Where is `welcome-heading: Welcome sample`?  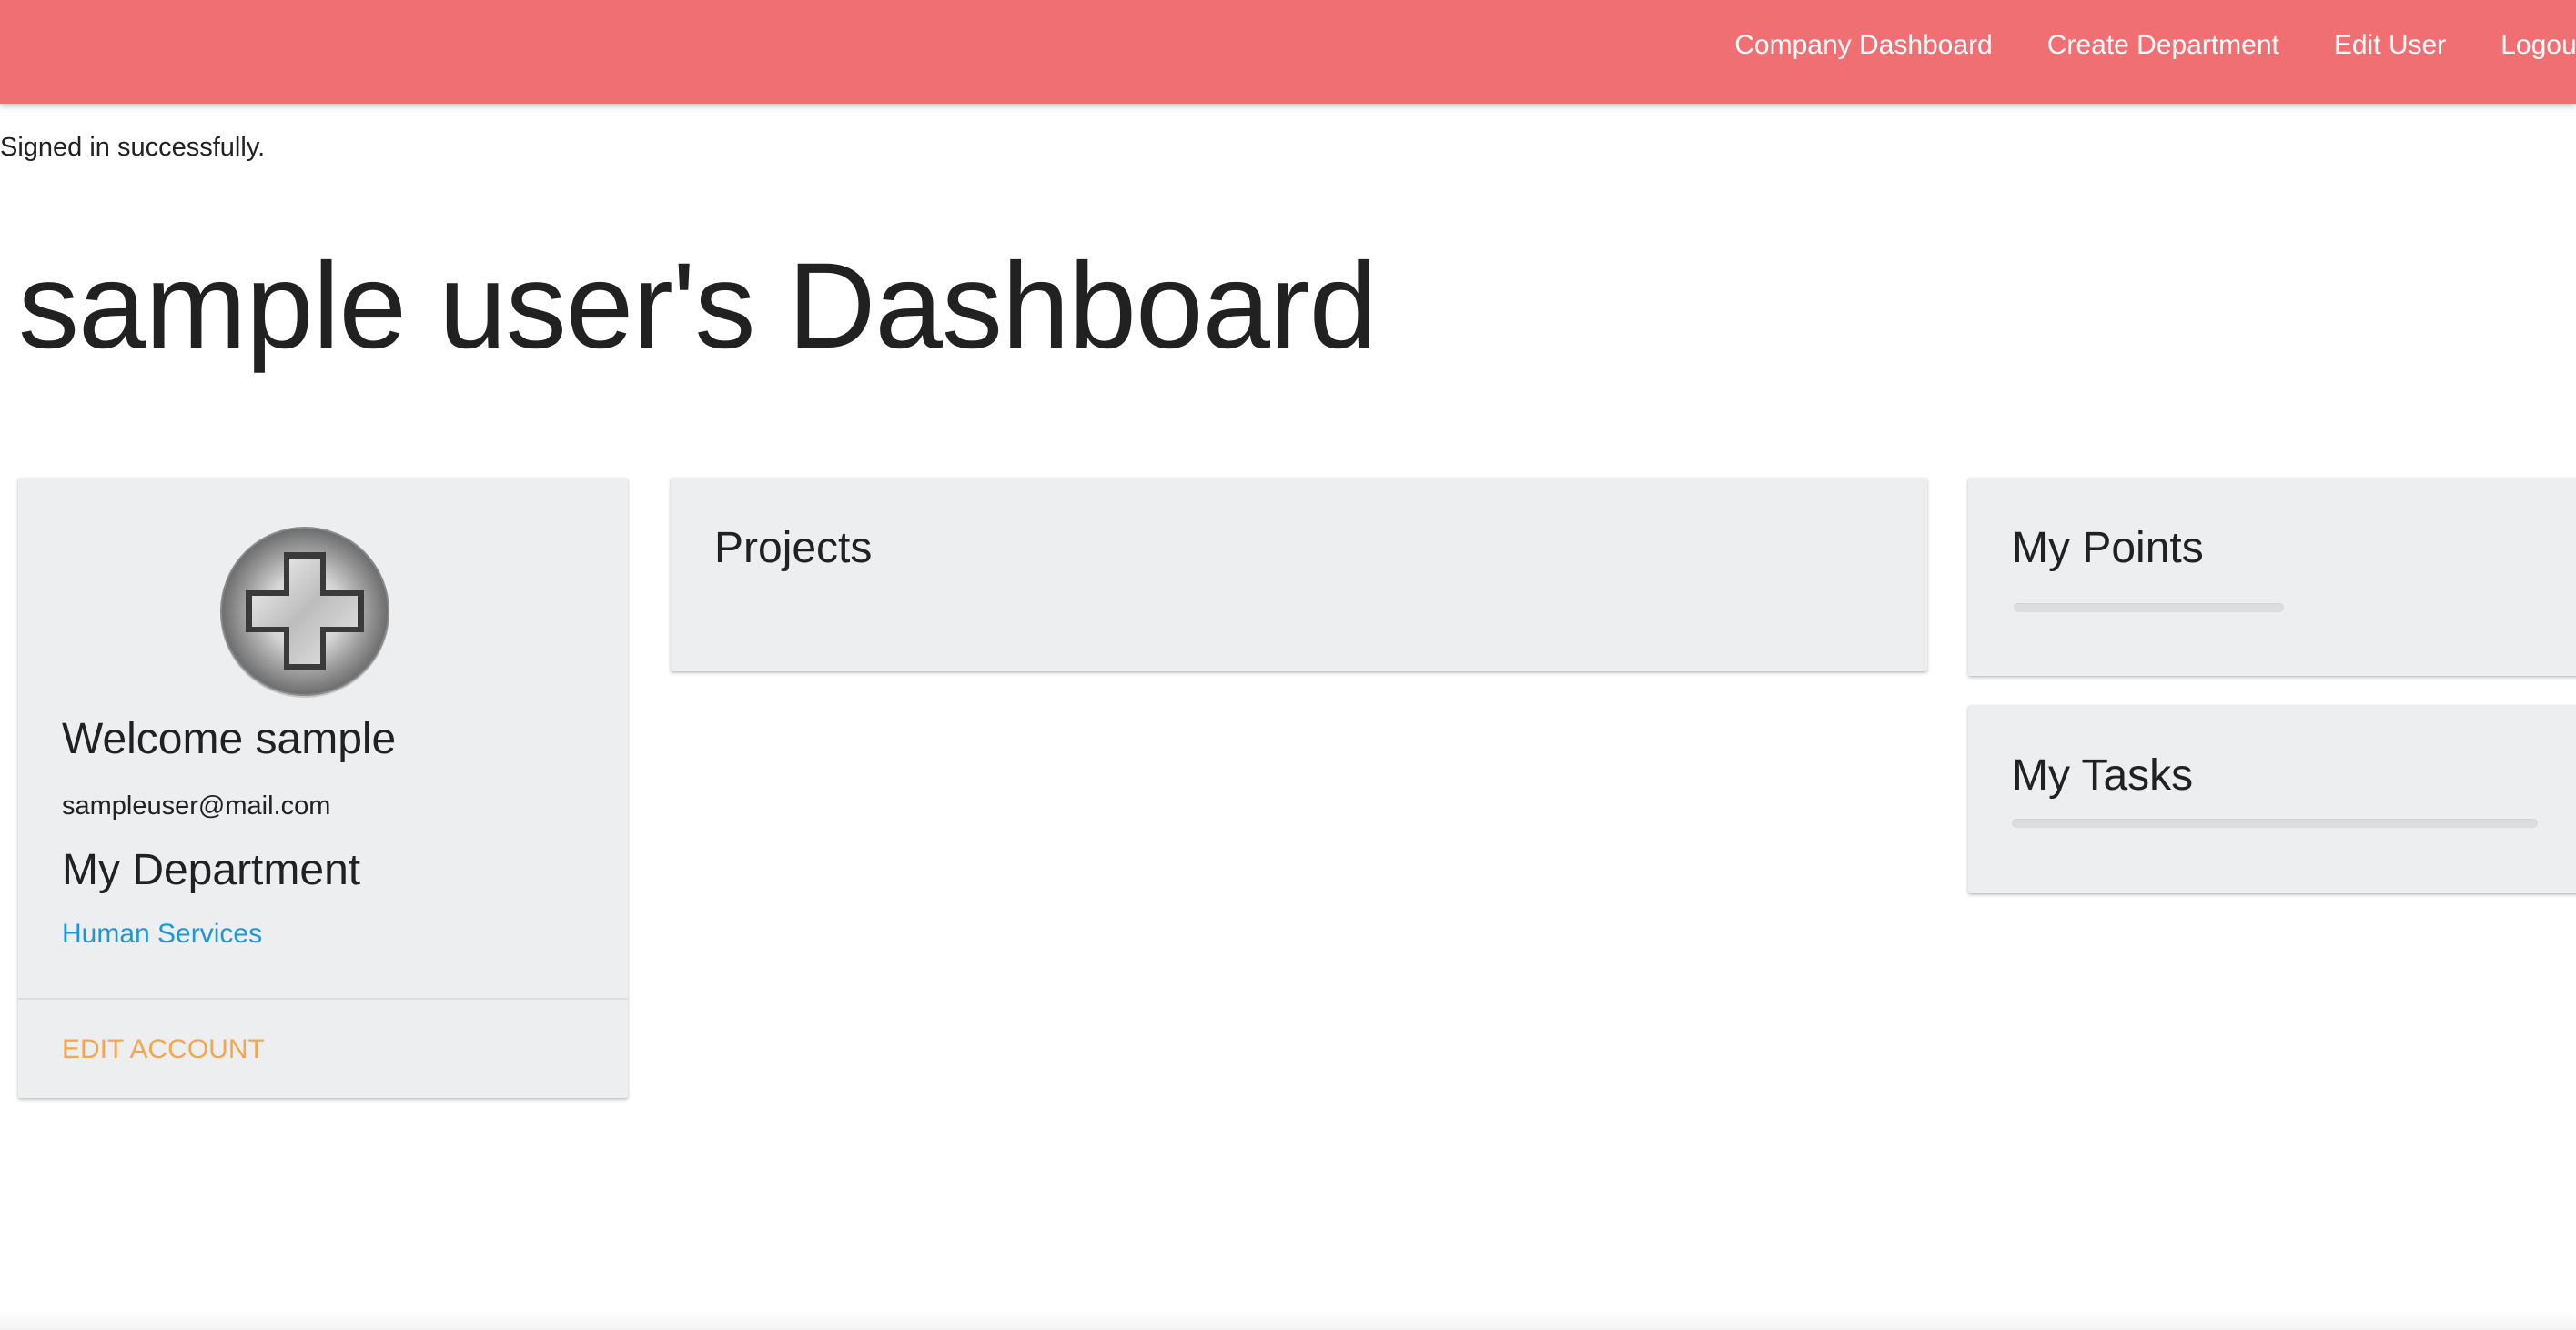
welcome-heading: Welcome sample is located at coordinates (229, 739).